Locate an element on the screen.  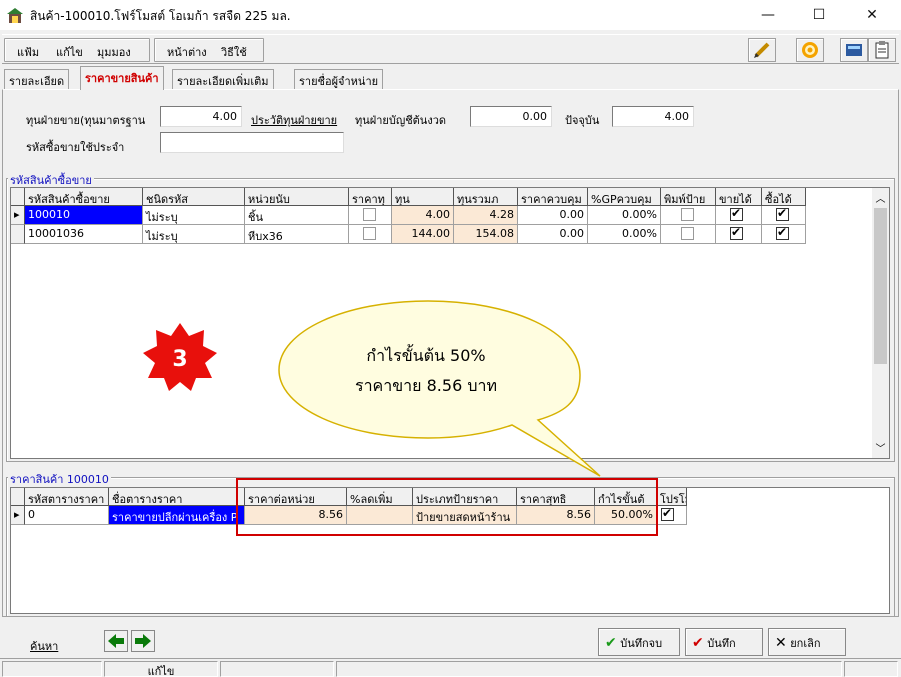
col-header-print-label: พิมพ์ป้าย is located at coordinates (688, 197).